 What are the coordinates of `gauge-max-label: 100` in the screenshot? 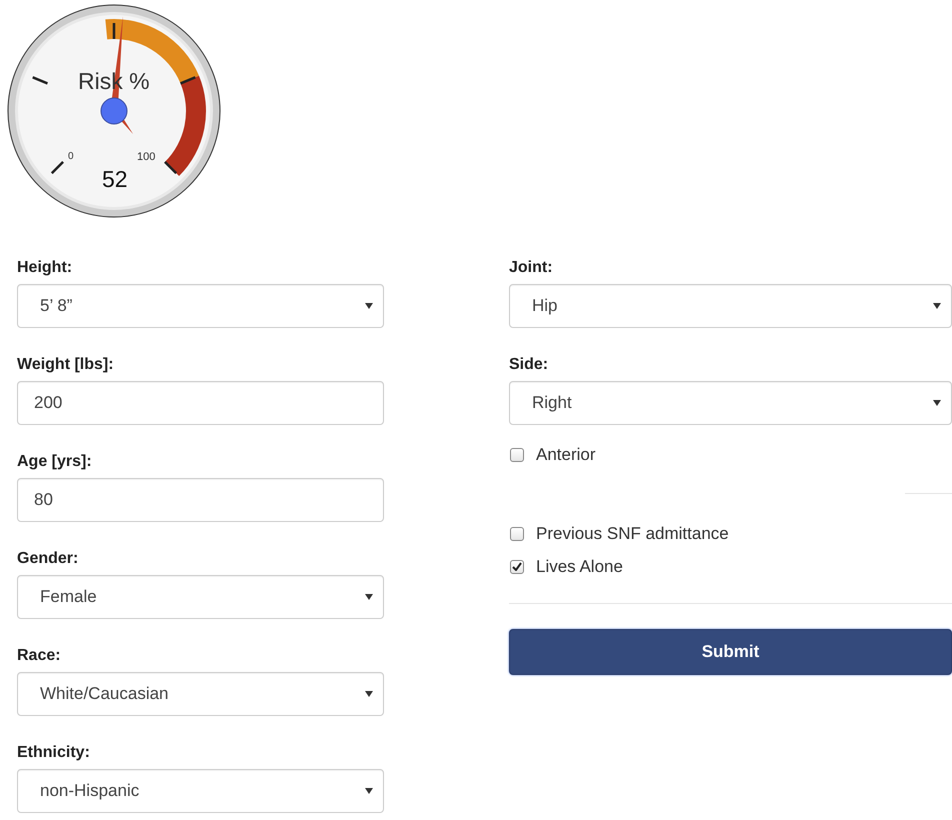 It's located at (146, 157).